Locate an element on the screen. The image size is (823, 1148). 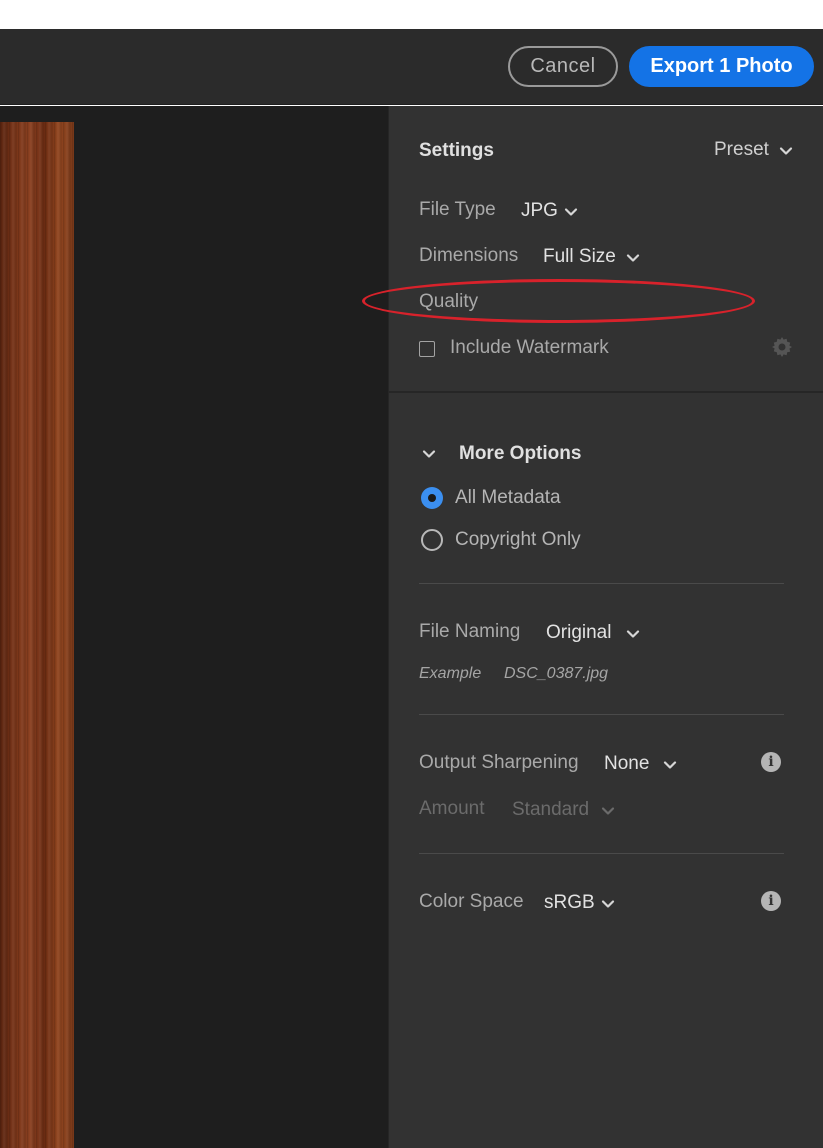
dimensions-value: Full Size is located at coordinates (579, 256).